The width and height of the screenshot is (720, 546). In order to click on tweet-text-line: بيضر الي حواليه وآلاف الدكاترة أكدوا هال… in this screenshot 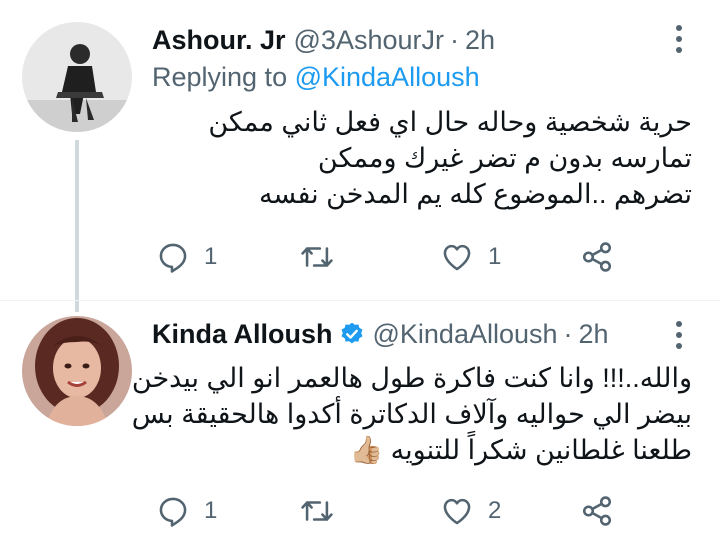, I will do `click(411, 414)`.